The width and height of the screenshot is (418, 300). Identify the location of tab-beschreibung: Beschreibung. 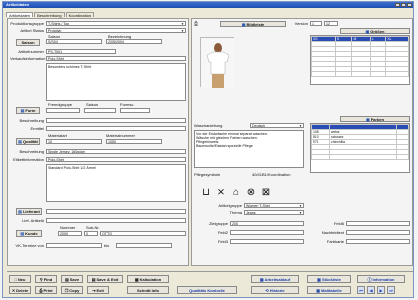
(49, 15).